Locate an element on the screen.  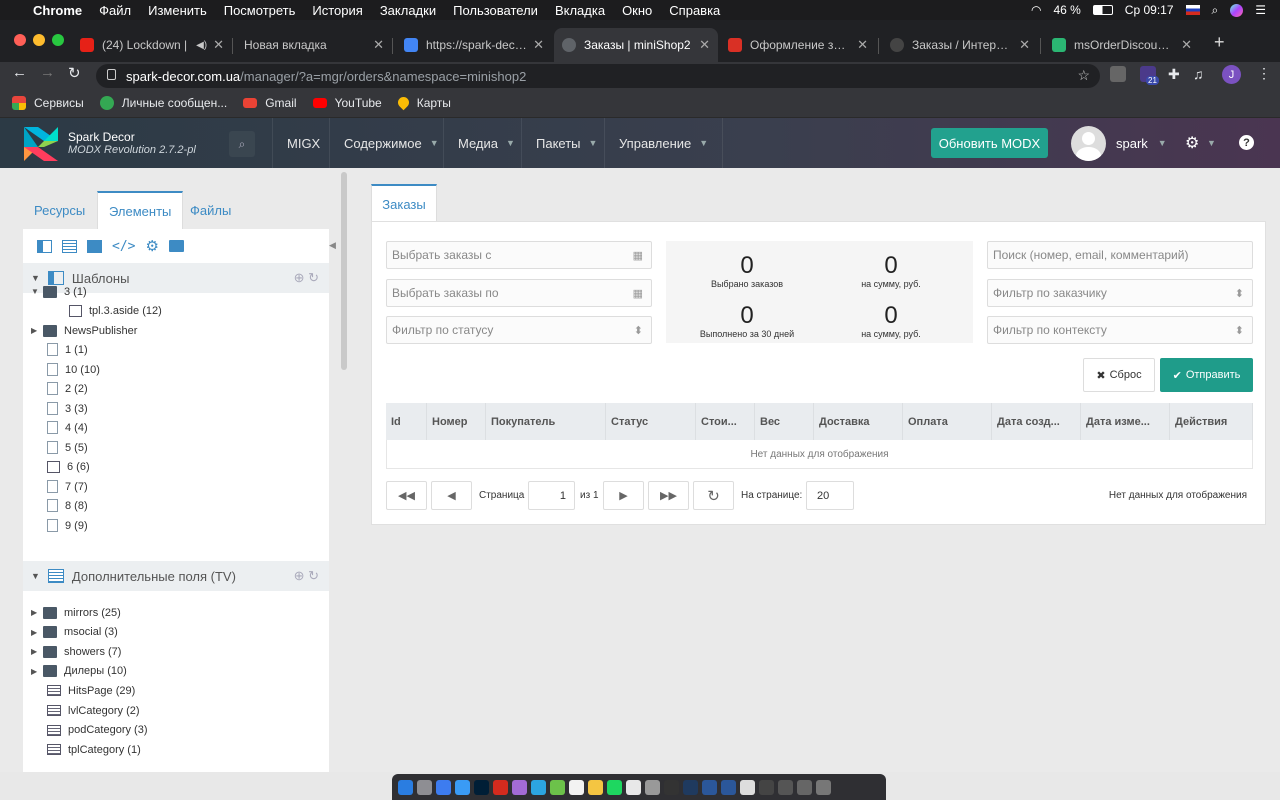
close-window-icon is located at coordinates (20, 40).